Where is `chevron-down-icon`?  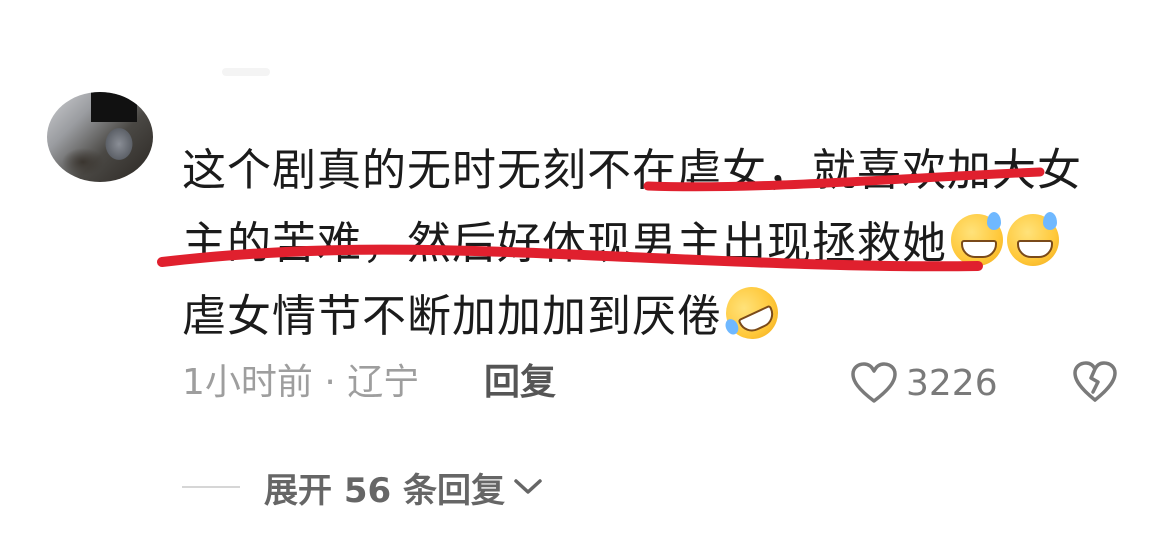 chevron-down-icon is located at coordinates (528, 486).